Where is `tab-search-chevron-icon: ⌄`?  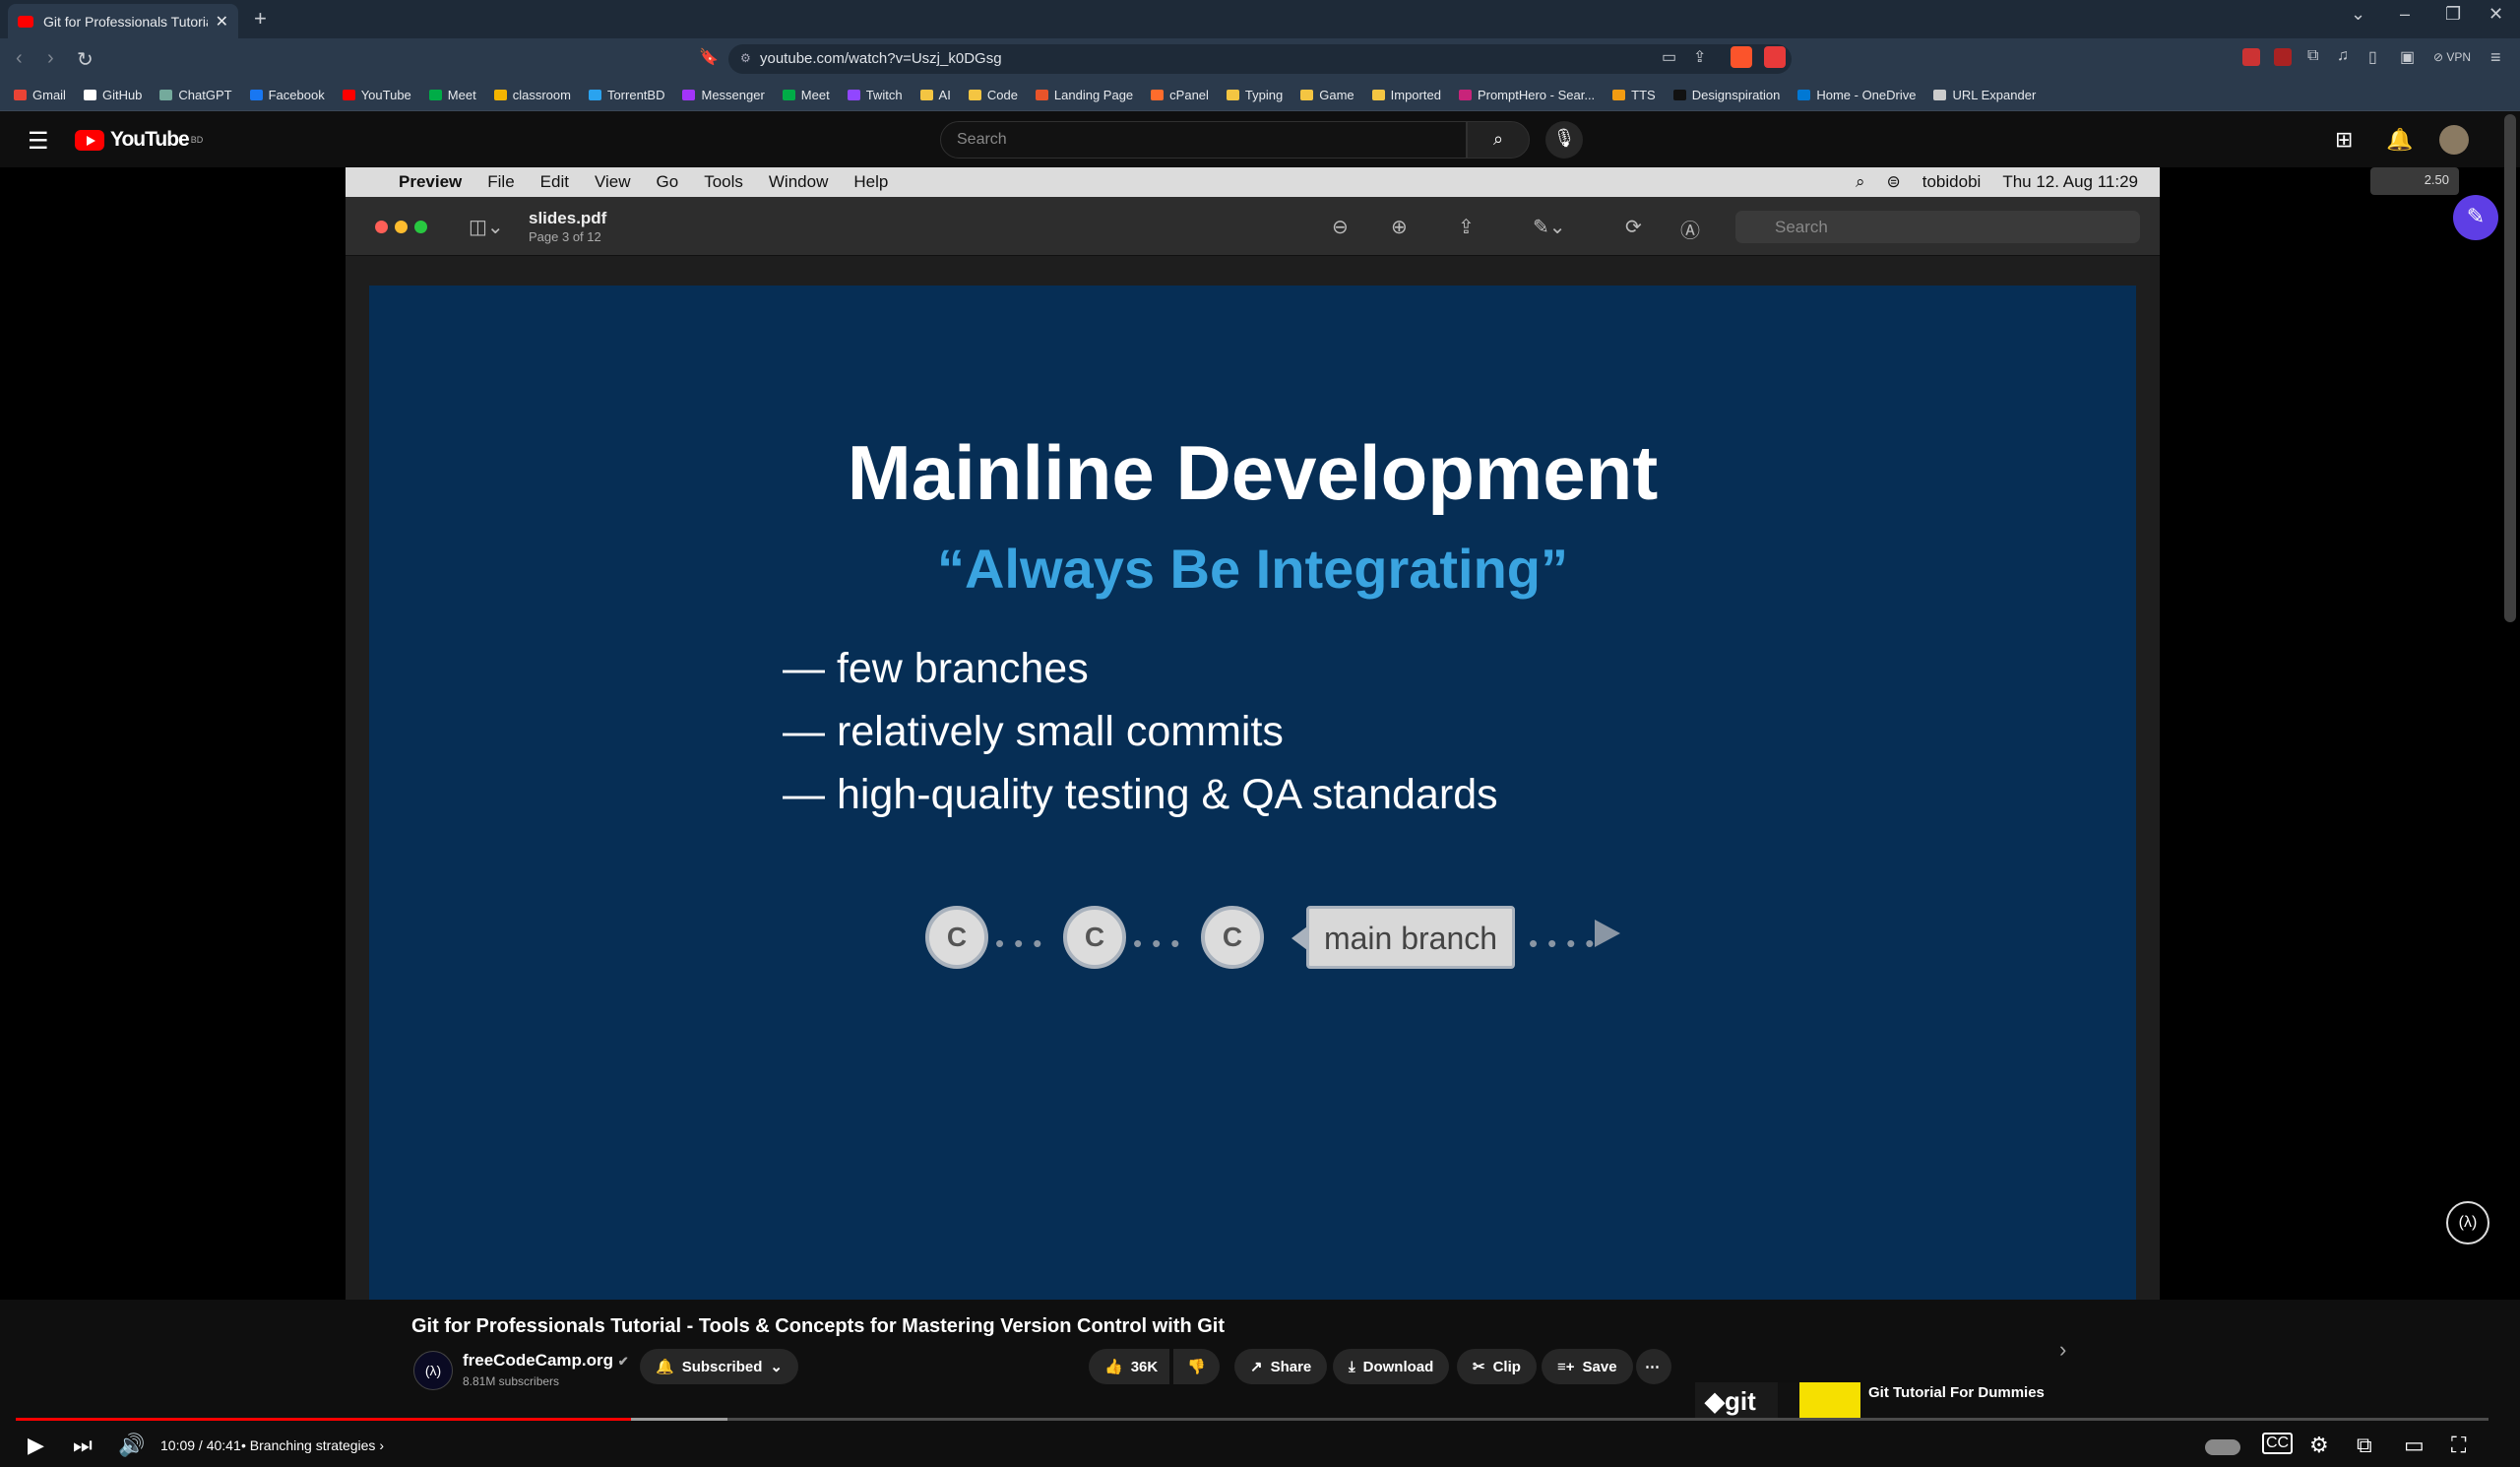
tab-search-chevron-icon: ⌄ is located at coordinates (2358, 14).